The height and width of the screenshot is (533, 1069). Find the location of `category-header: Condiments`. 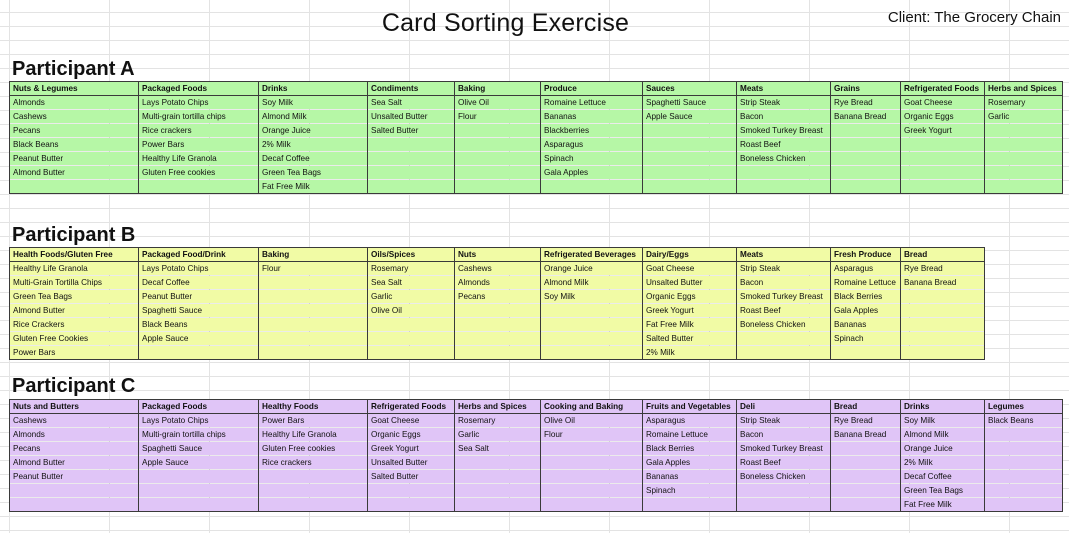

category-header: Condiments is located at coordinates (411, 88).